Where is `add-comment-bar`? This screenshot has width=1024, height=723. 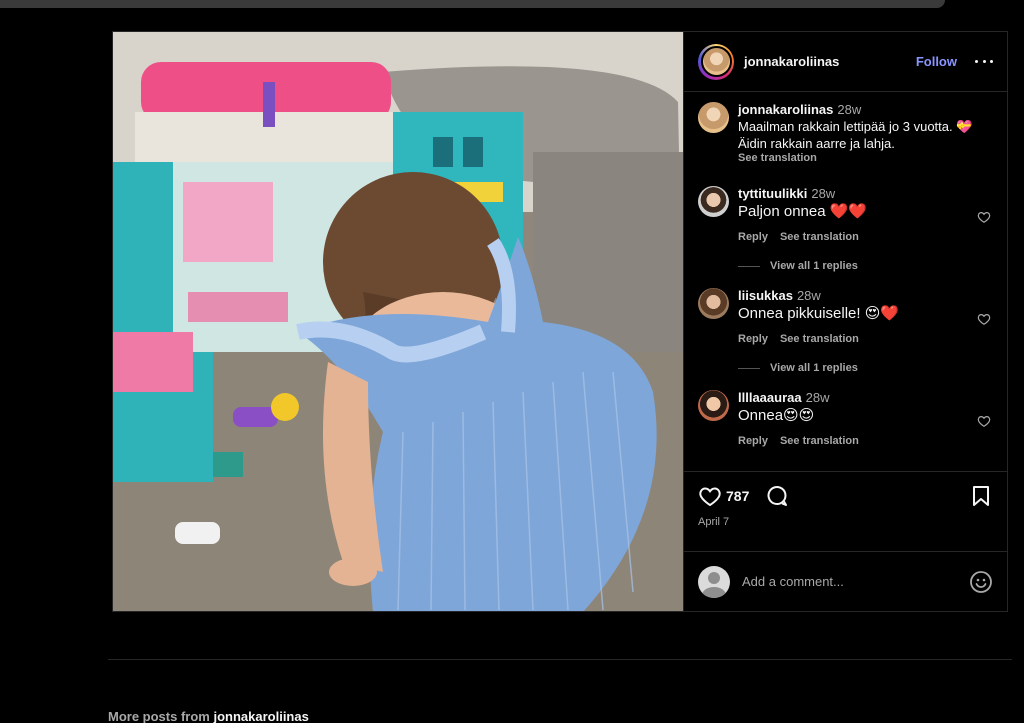 add-comment-bar is located at coordinates (845, 581).